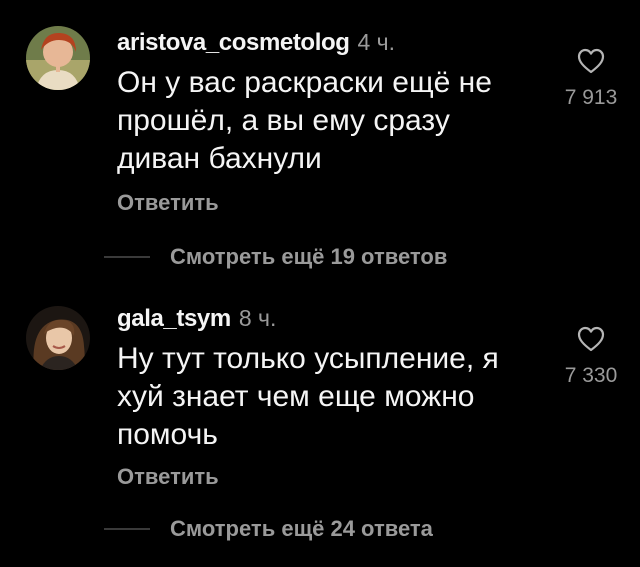 This screenshot has height=567, width=640. I want to click on like-button: 7 330, so click(591, 357).